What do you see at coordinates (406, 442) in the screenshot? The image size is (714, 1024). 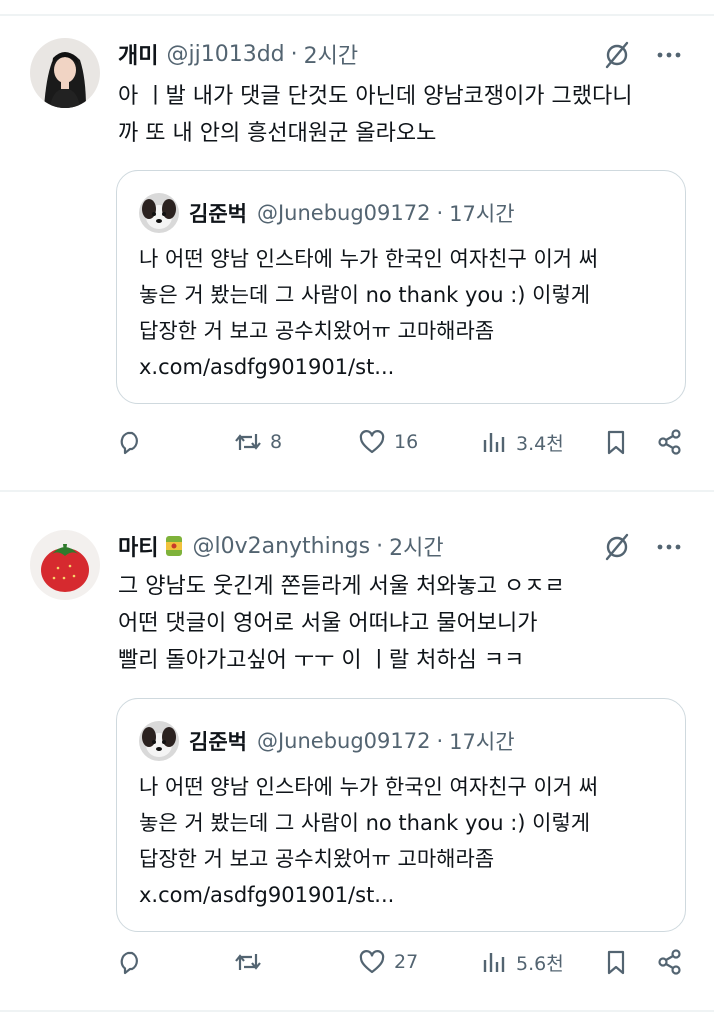 I see `like-count: 16` at bounding box center [406, 442].